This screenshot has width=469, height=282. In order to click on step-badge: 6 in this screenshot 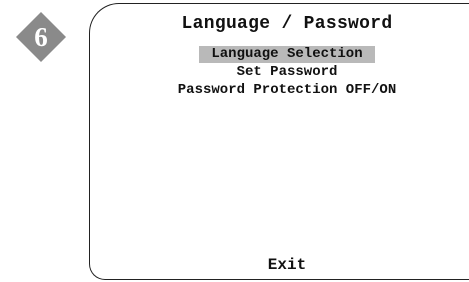, I will do `click(41, 37)`.